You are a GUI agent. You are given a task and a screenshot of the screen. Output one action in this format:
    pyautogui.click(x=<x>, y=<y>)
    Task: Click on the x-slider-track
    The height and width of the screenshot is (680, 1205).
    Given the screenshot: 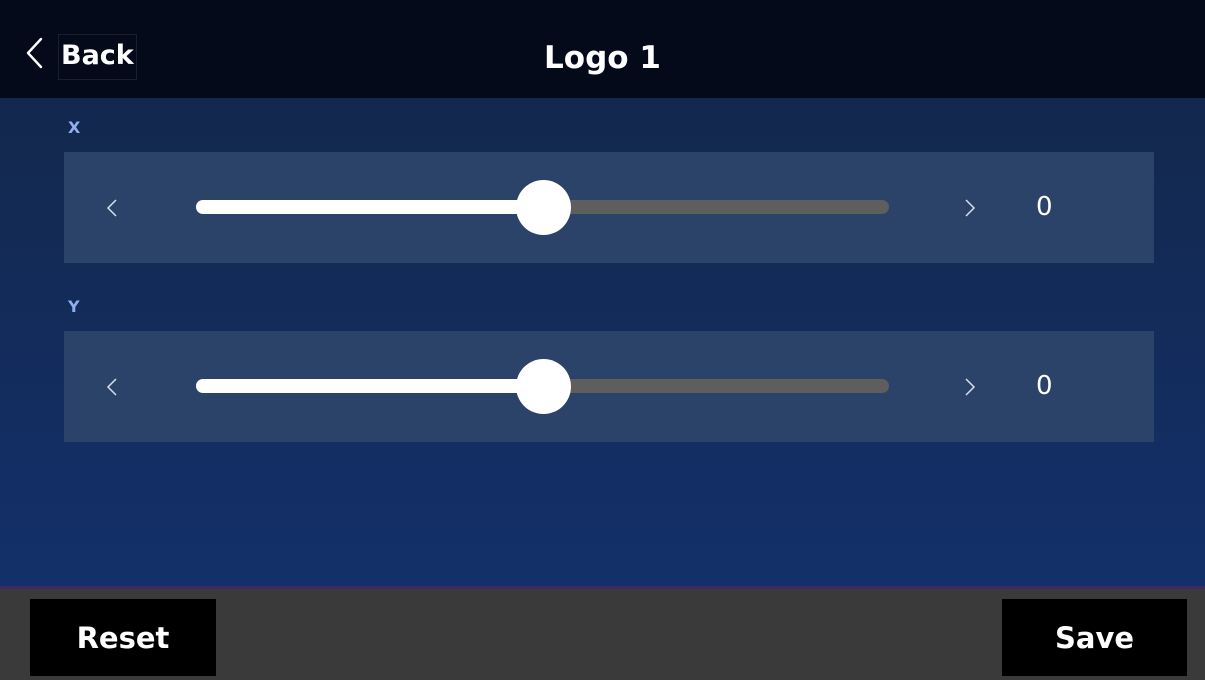 What is the action you would take?
    pyautogui.click(x=542, y=207)
    